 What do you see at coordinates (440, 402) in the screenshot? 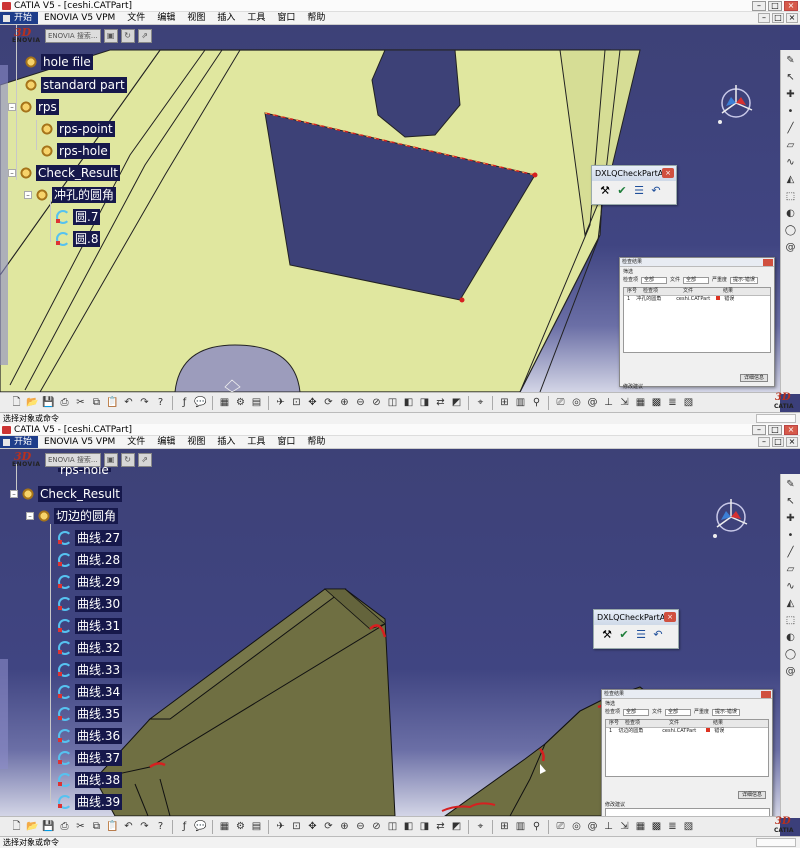
I see `swap-icon: ⇄` at bounding box center [440, 402].